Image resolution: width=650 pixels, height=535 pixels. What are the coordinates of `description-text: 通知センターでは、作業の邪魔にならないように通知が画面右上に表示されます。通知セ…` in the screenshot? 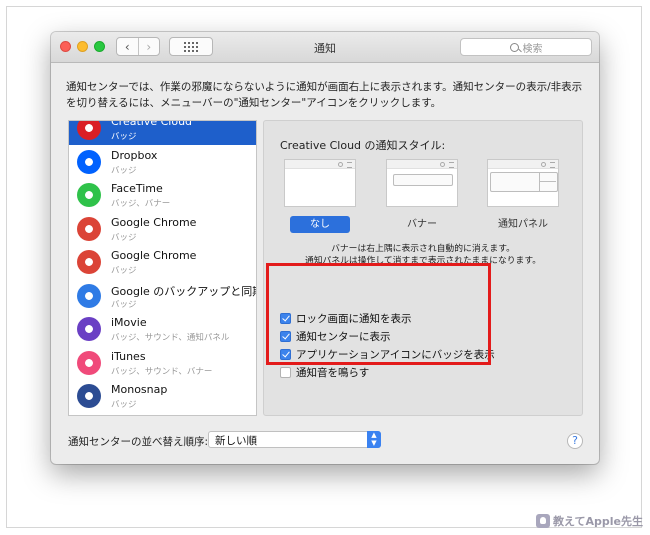 It's located at (324, 95).